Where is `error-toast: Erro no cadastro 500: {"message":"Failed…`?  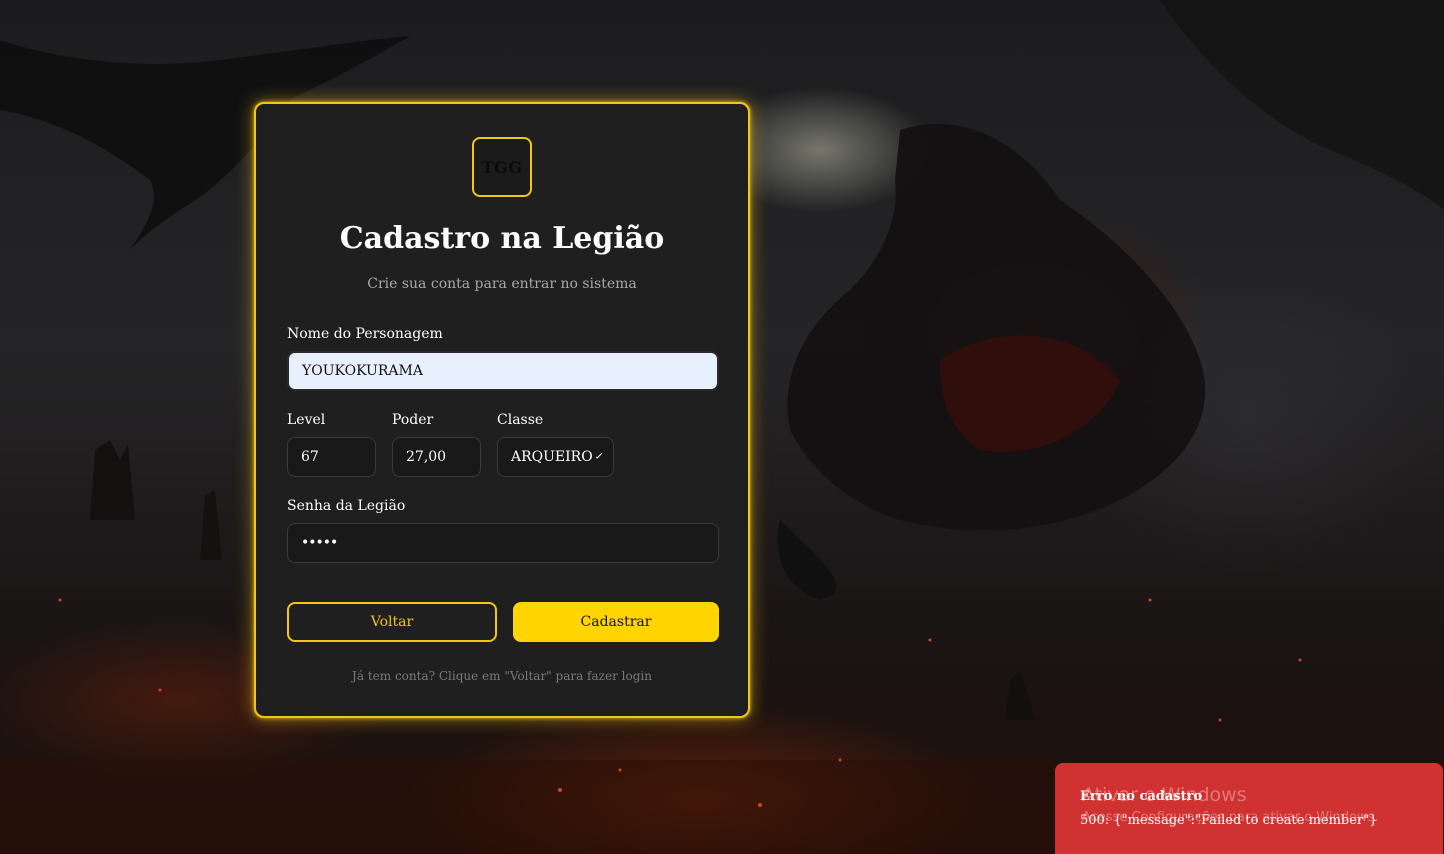 error-toast: Erro no cadastro 500: {"message":"Failed… is located at coordinates (1249, 808).